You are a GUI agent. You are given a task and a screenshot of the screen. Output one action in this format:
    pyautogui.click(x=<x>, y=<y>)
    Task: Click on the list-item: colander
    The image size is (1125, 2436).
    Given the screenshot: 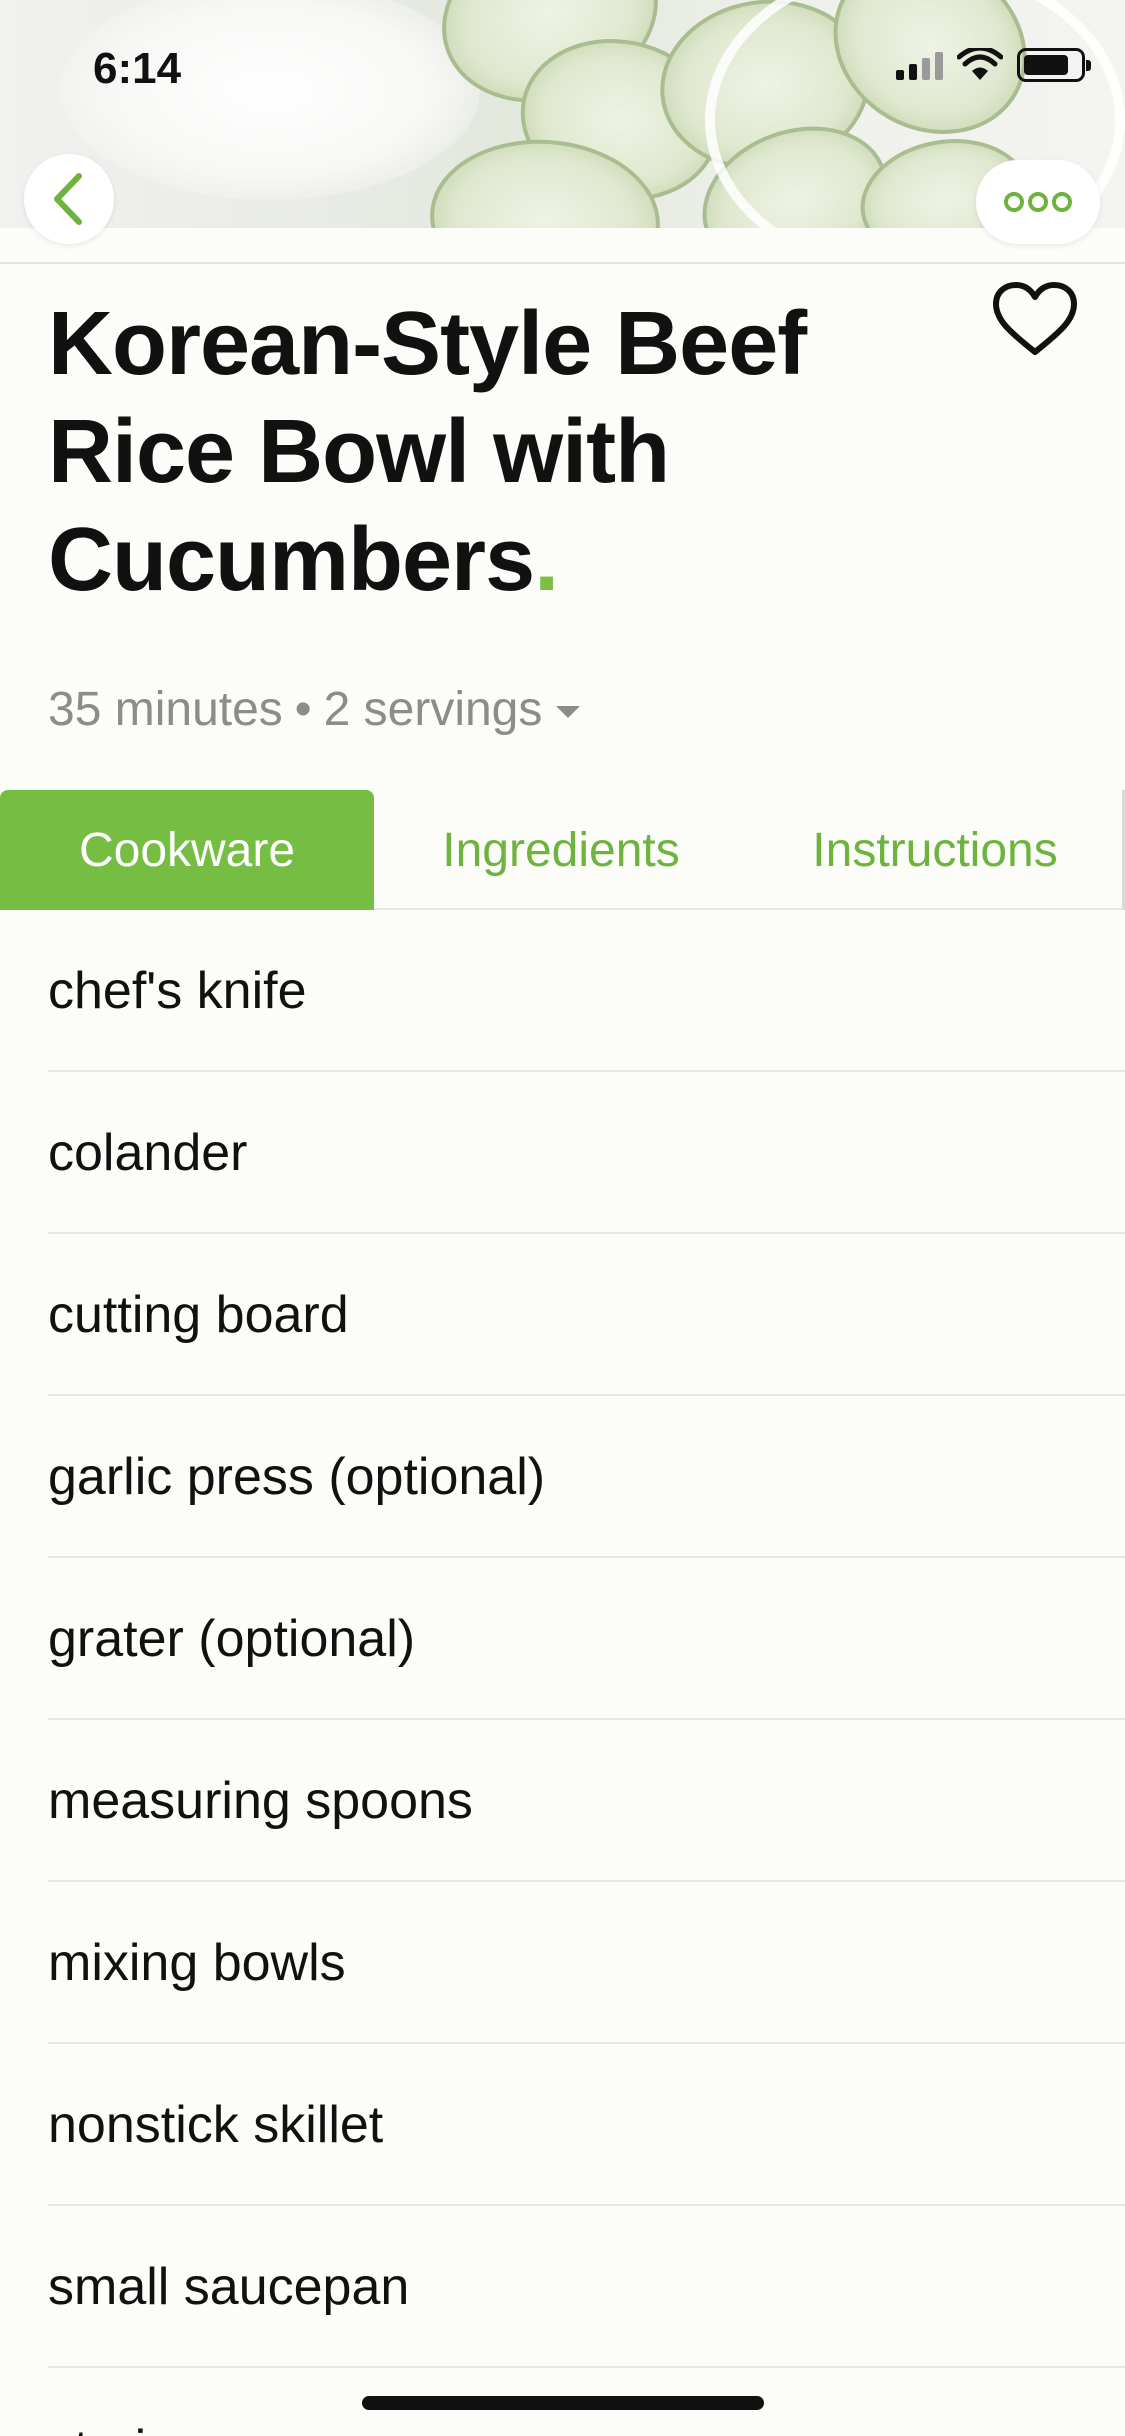 What is the action you would take?
    pyautogui.click(x=562, y=1153)
    